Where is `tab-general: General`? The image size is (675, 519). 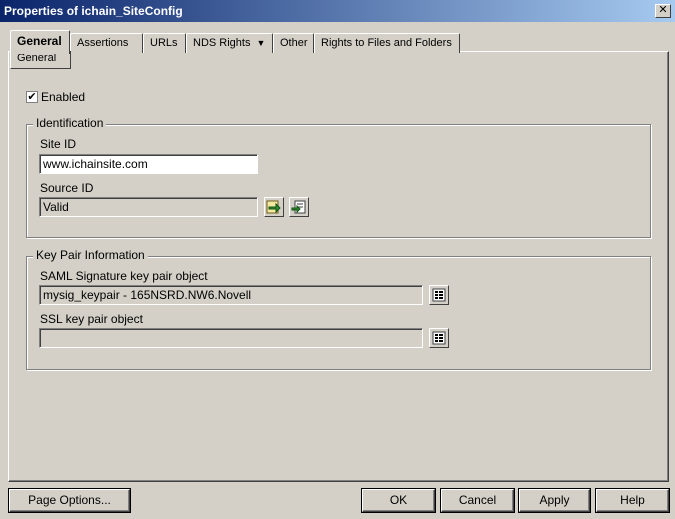
tab-general: General is located at coordinates (40, 42).